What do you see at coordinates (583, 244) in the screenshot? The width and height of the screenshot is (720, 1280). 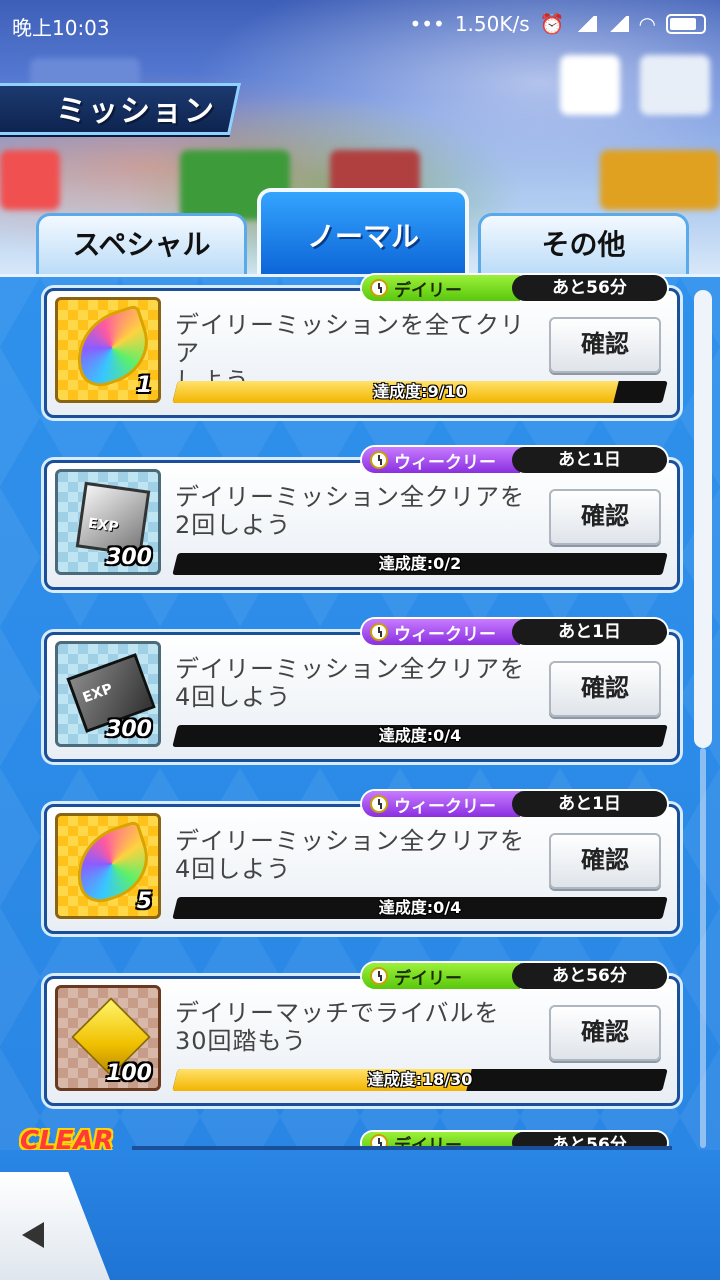 I see `tab-other: その他` at bounding box center [583, 244].